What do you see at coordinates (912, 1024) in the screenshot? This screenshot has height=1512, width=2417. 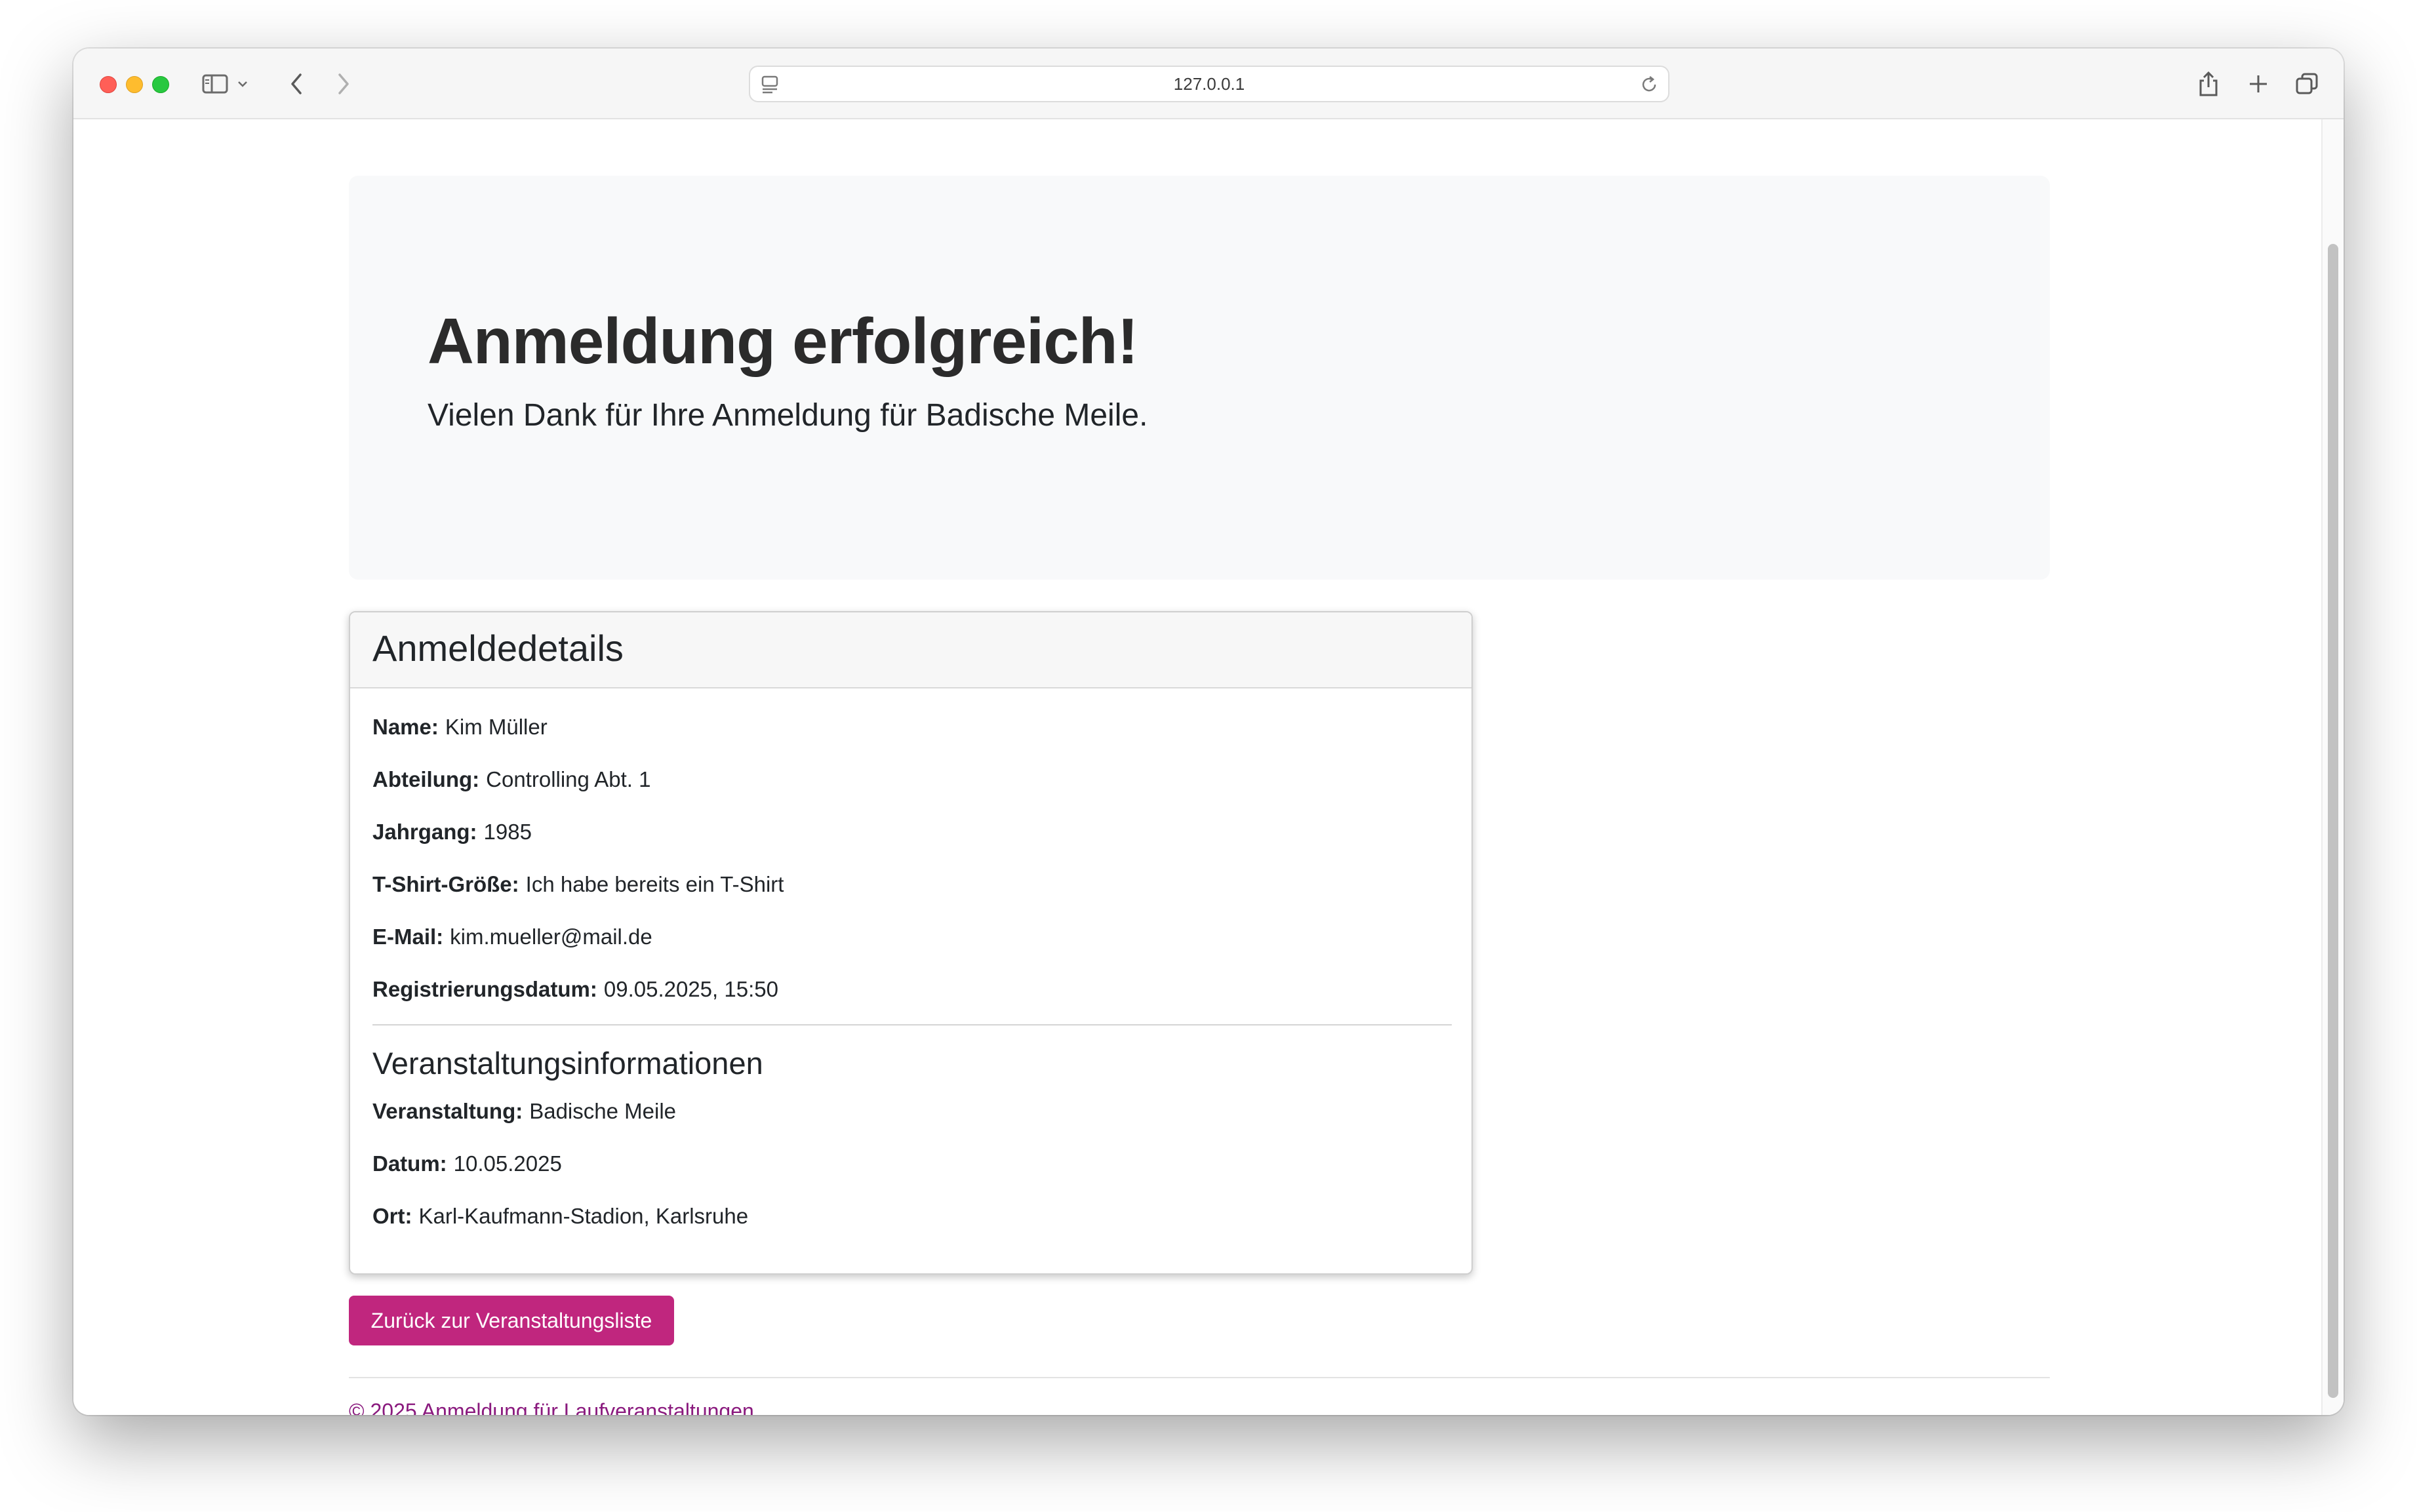 I see `section-divider` at bounding box center [912, 1024].